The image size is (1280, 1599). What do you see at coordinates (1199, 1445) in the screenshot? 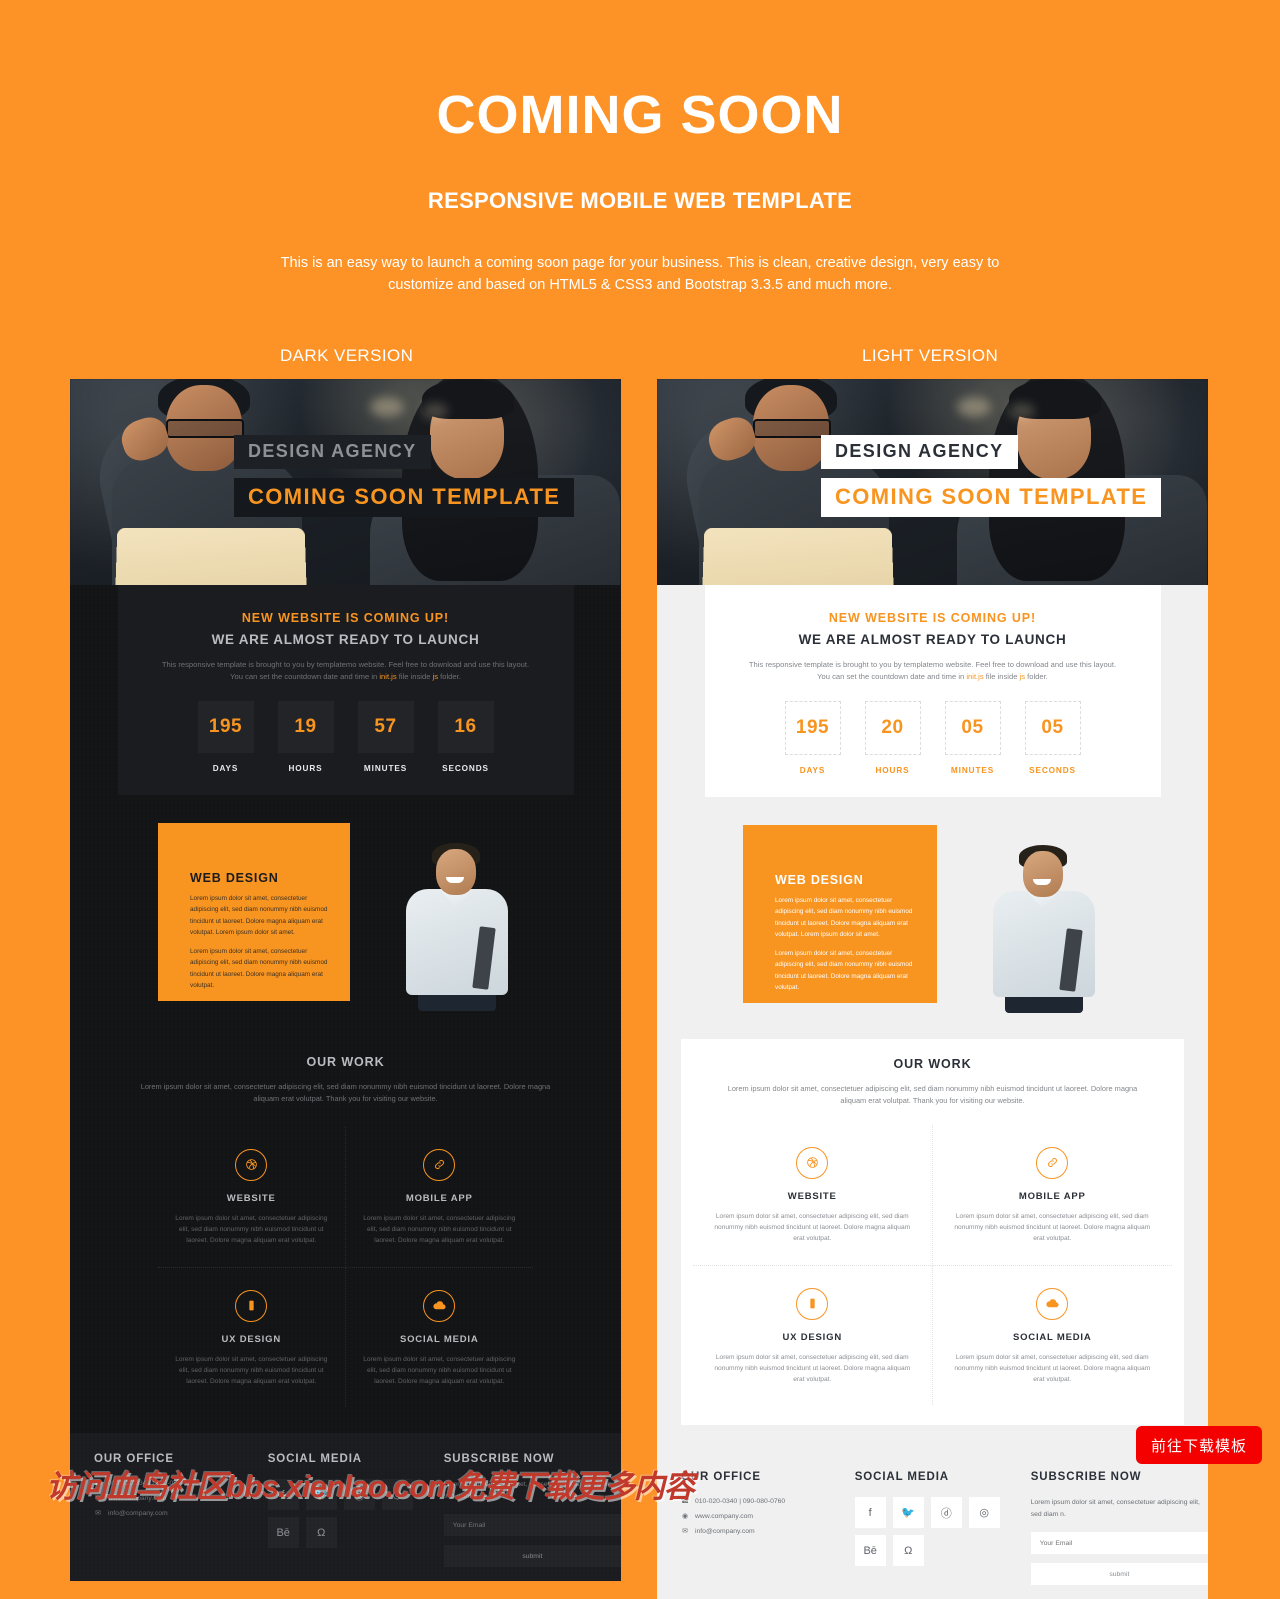
I see `download-template-button: 前往下载模板` at bounding box center [1199, 1445].